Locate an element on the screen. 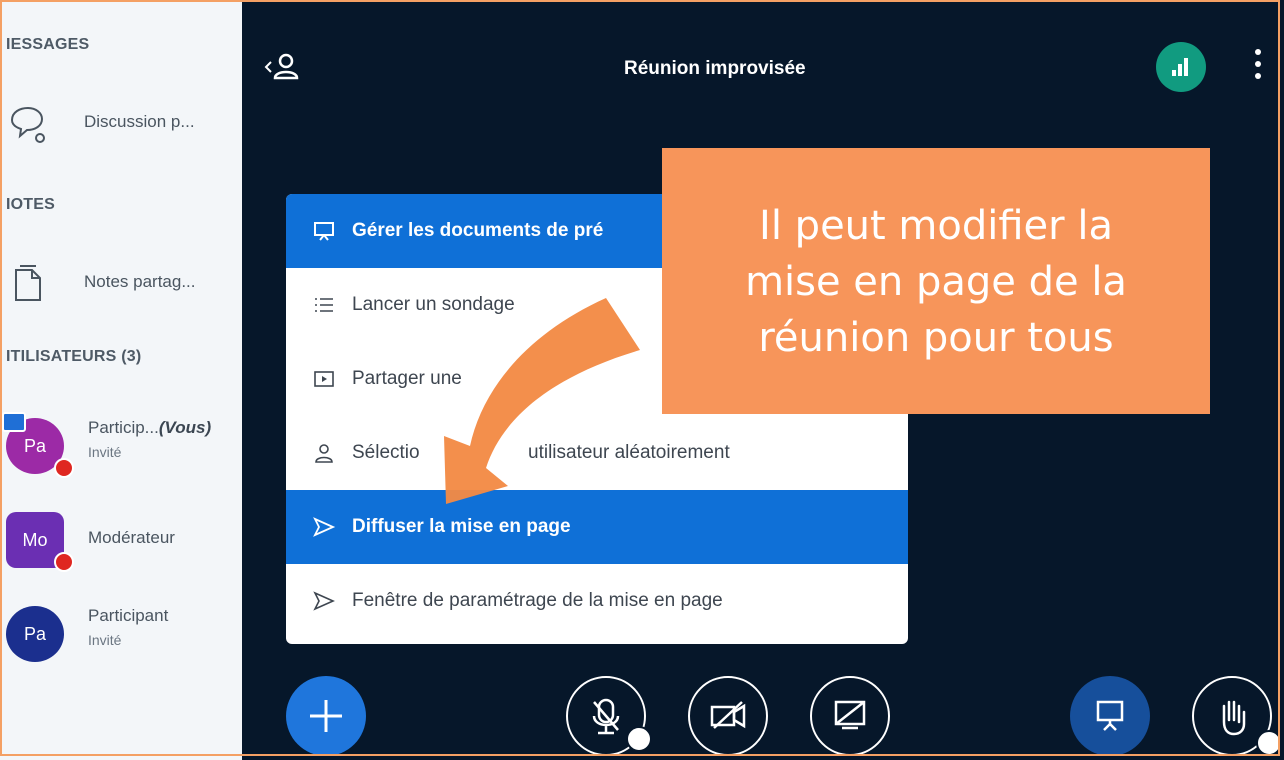 The image size is (1284, 760). emoji-chevron-icon is located at coordinates (1269, 743).